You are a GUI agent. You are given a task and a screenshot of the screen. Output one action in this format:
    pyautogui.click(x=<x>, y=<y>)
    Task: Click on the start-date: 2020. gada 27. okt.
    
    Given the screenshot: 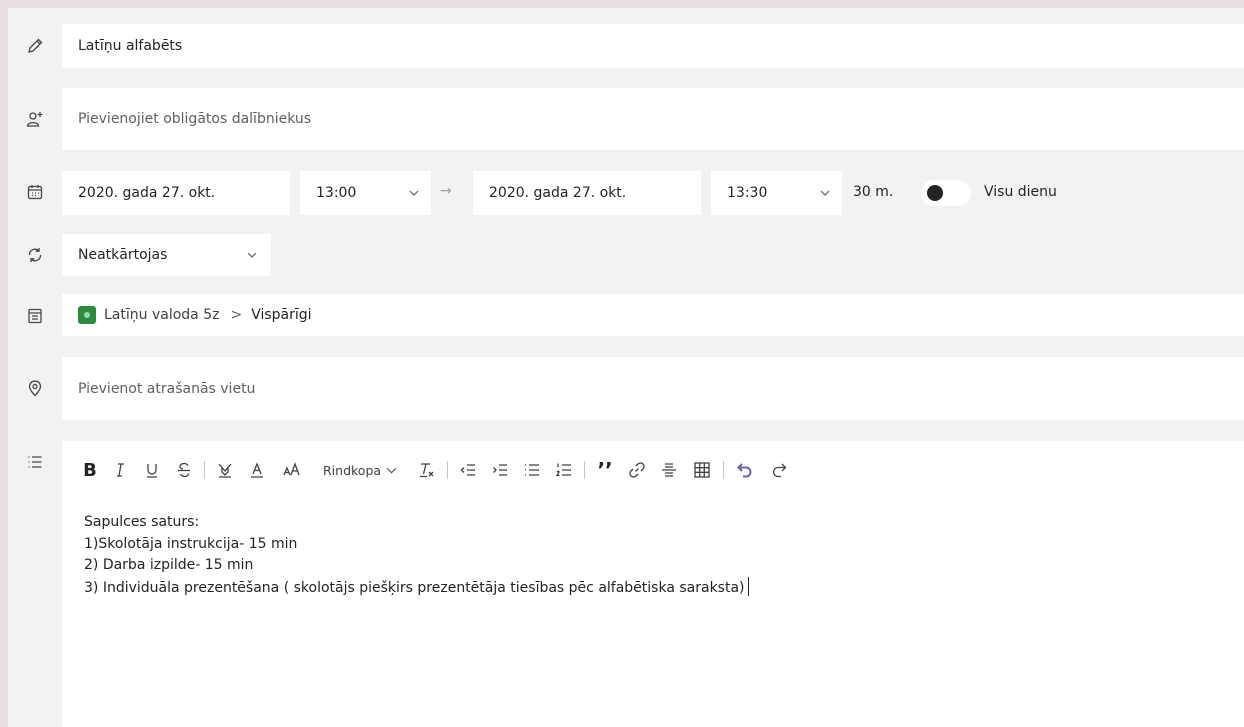 What is the action you would take?
    pyautogui.click(x=147, y=193)
    